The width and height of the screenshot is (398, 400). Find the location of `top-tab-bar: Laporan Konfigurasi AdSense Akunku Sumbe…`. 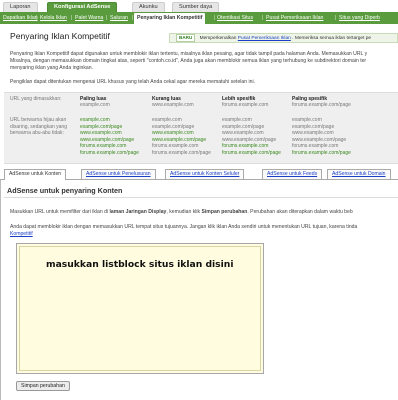

top-tab-bar: Laporan Konfigurasi AdSense Akunku Sumbe… is located at coordinates (199, 6).